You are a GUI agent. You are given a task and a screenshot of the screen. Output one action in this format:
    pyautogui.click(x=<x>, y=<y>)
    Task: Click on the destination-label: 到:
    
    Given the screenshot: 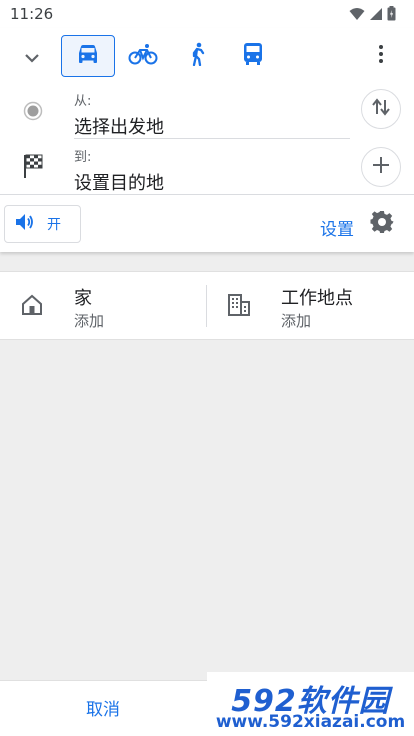 What is the action you would take?
    pyautogui.click(x=83, y=157)
    